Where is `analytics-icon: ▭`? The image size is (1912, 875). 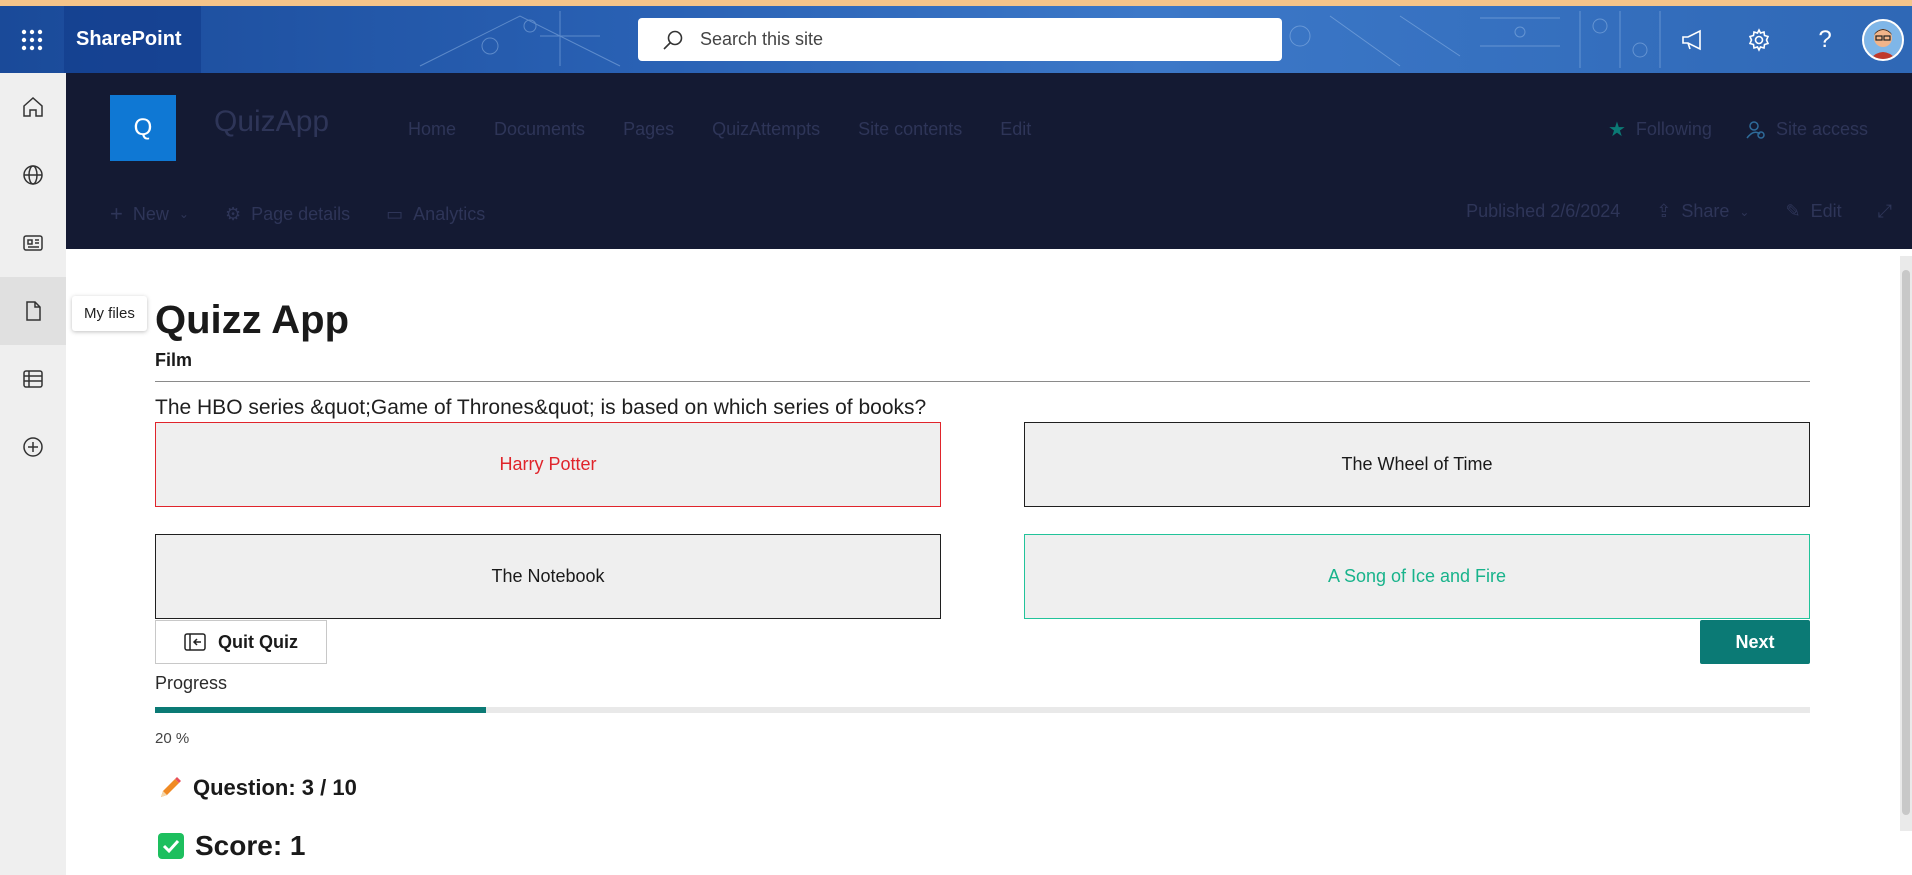 analytics-icon: ▭ is located at coordinates (395, 213).